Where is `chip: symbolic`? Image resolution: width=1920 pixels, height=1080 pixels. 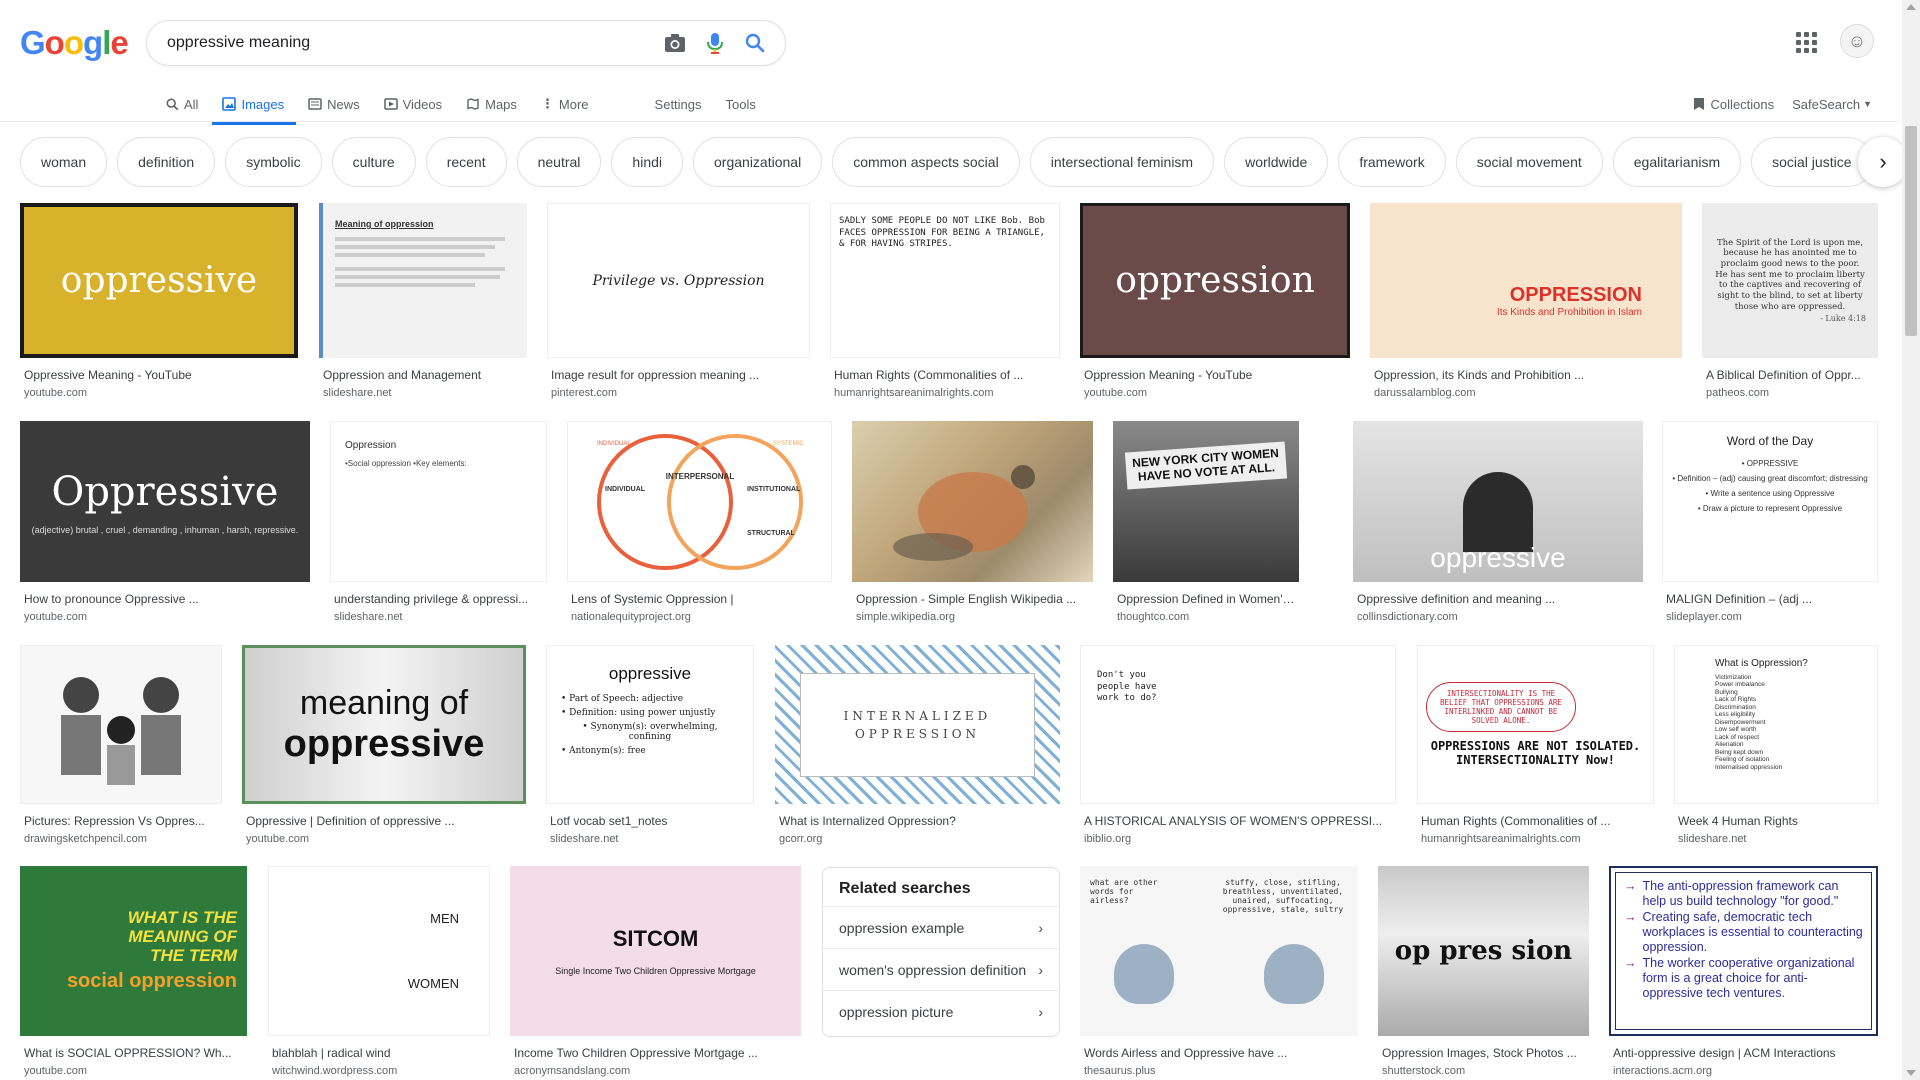
chip: symbolic is located at coordinates (273, 162).